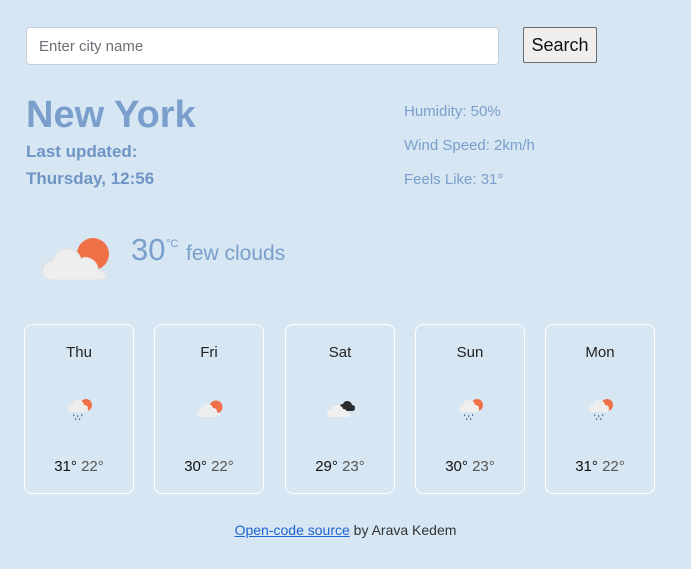 The image size is (691, 569). I want to click on forecast-day: Fri, so click(209, 352).